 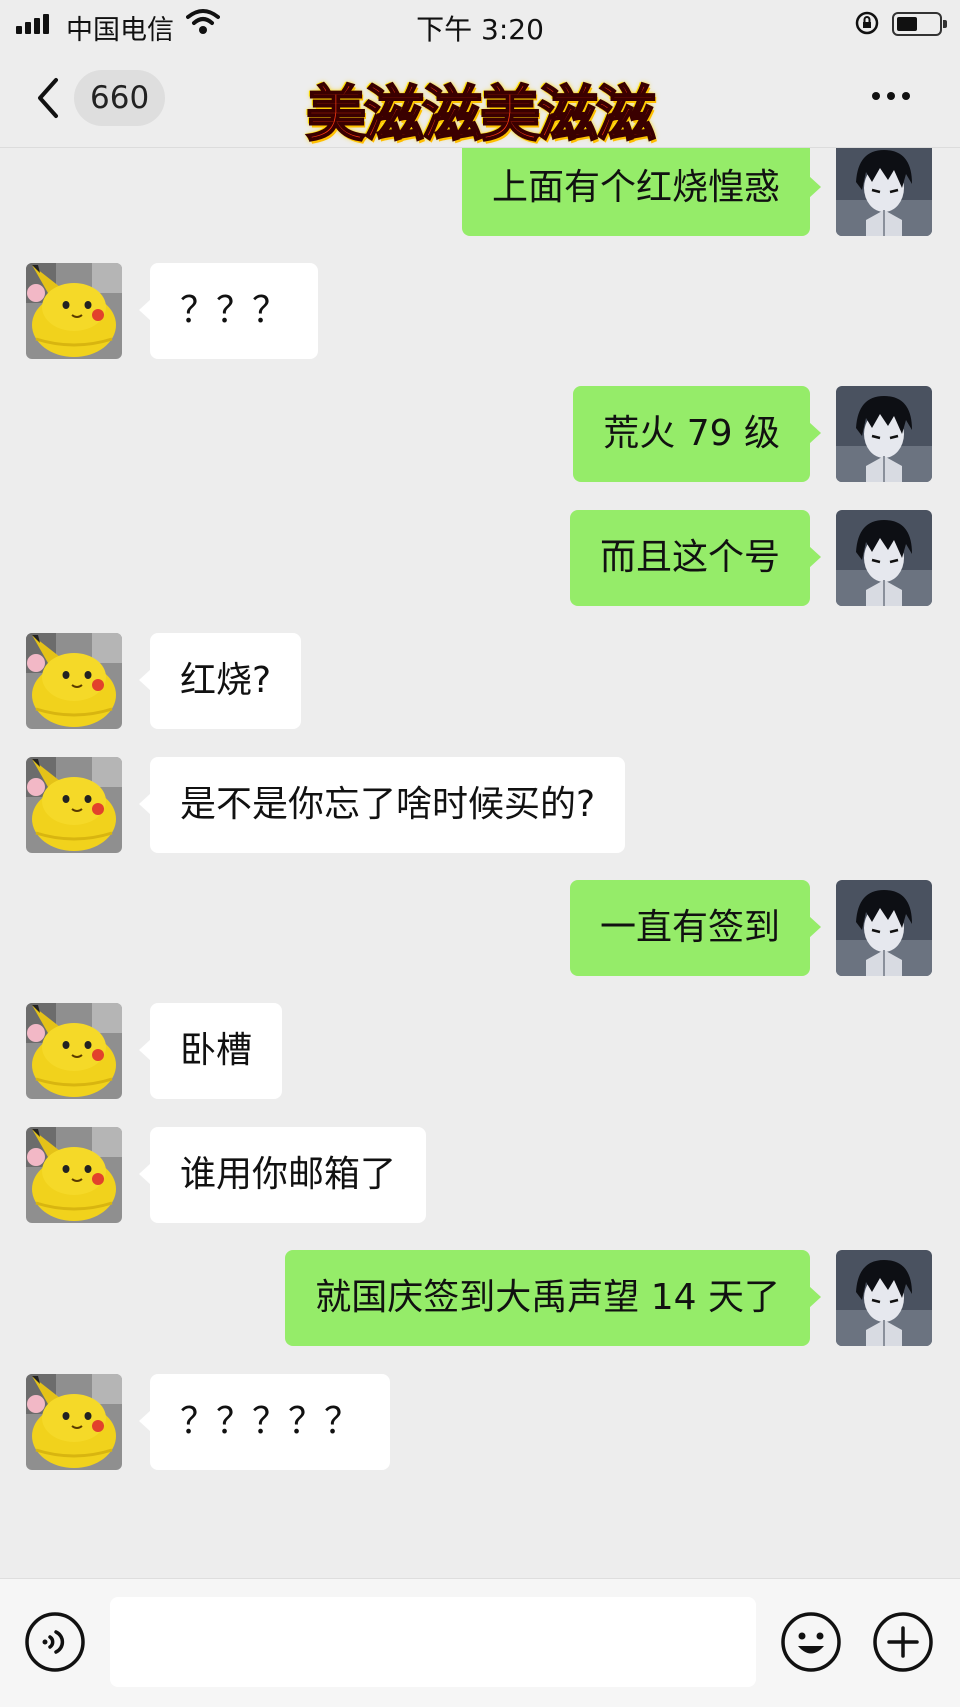 What do you see at coordinates (480, 1051) in the screenshot?
I see `message-row: 卧槽` at bounding box center [480, 1051].